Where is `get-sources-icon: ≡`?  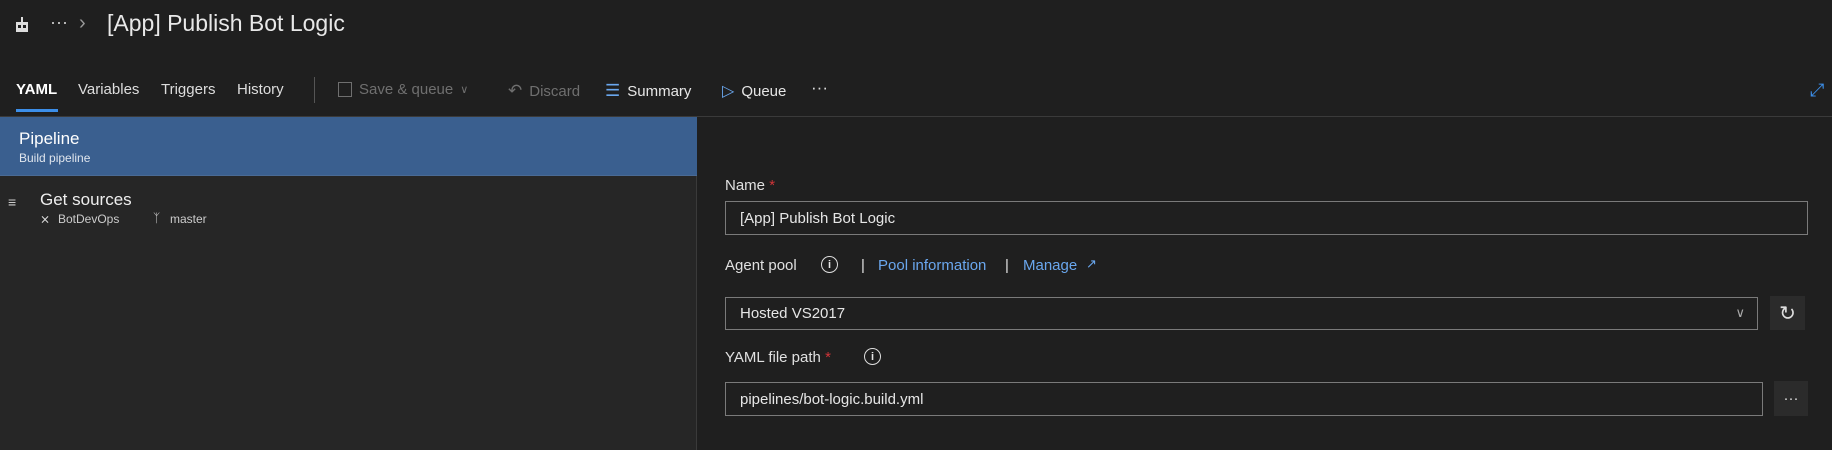
get-sources-icon: ≡ is located at coordinates (12, 202).